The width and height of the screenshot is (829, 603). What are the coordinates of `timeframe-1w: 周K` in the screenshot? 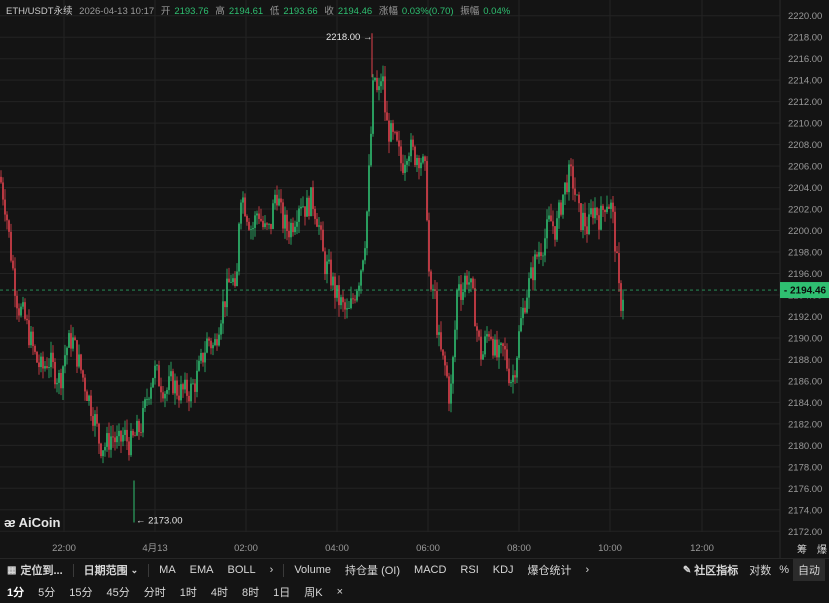 It's located at (313, 592).